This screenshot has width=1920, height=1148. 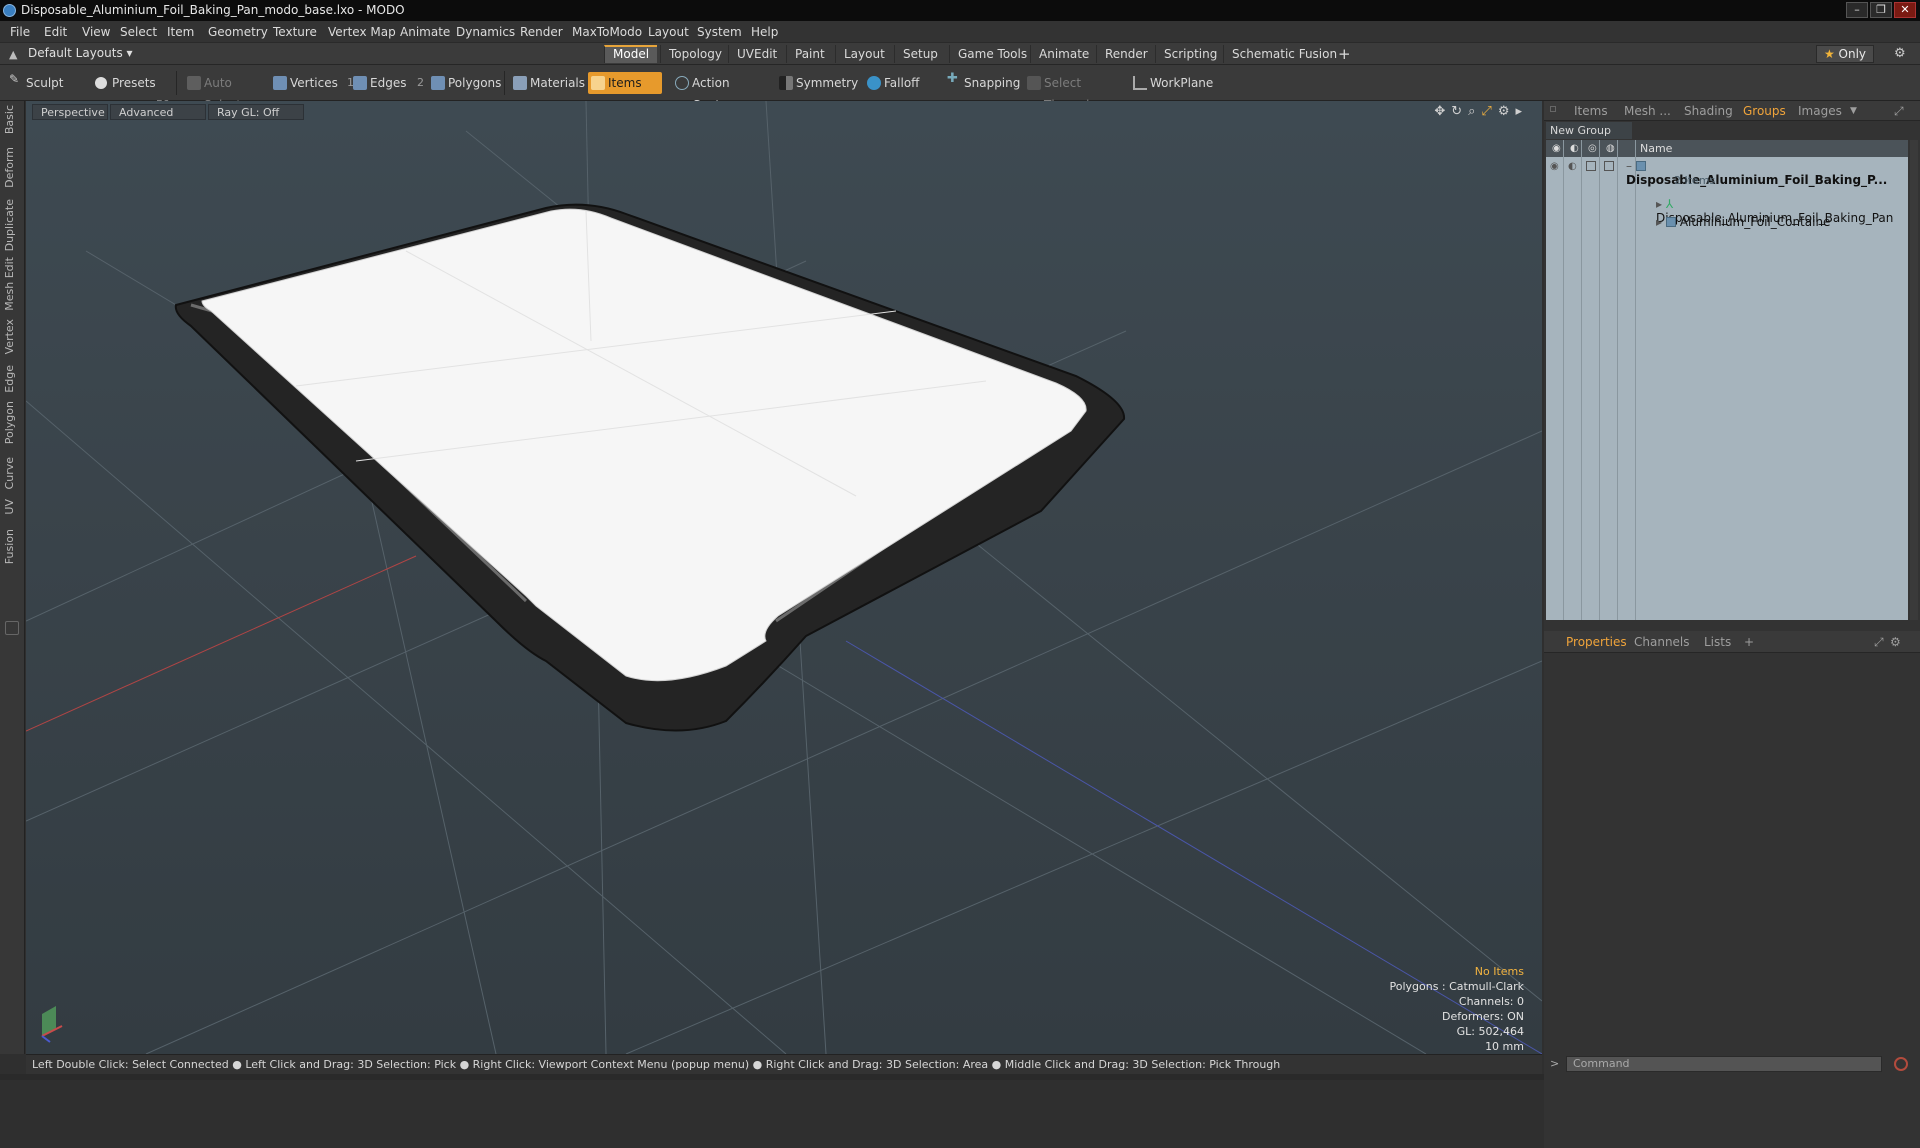 I want to click on tab-topology: Topology, so click(x=695, y=54).